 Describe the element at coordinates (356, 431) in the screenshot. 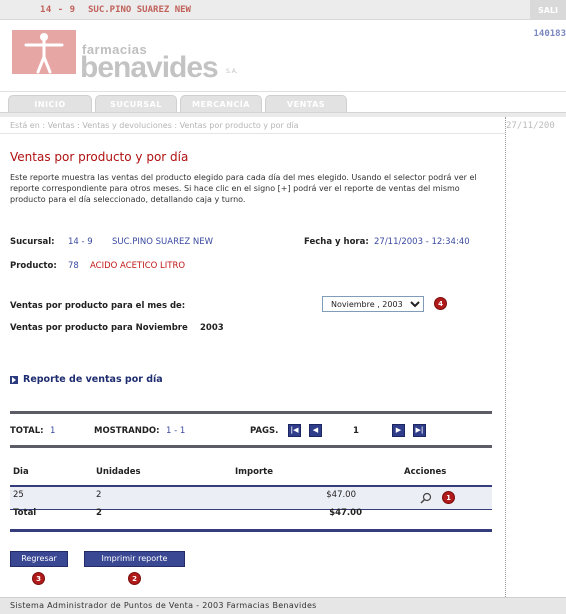

I see `current-page: 1` at that location.